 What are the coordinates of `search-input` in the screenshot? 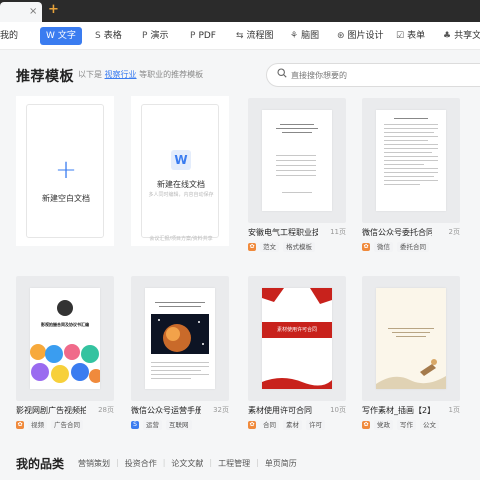 It's located at (385, 75).